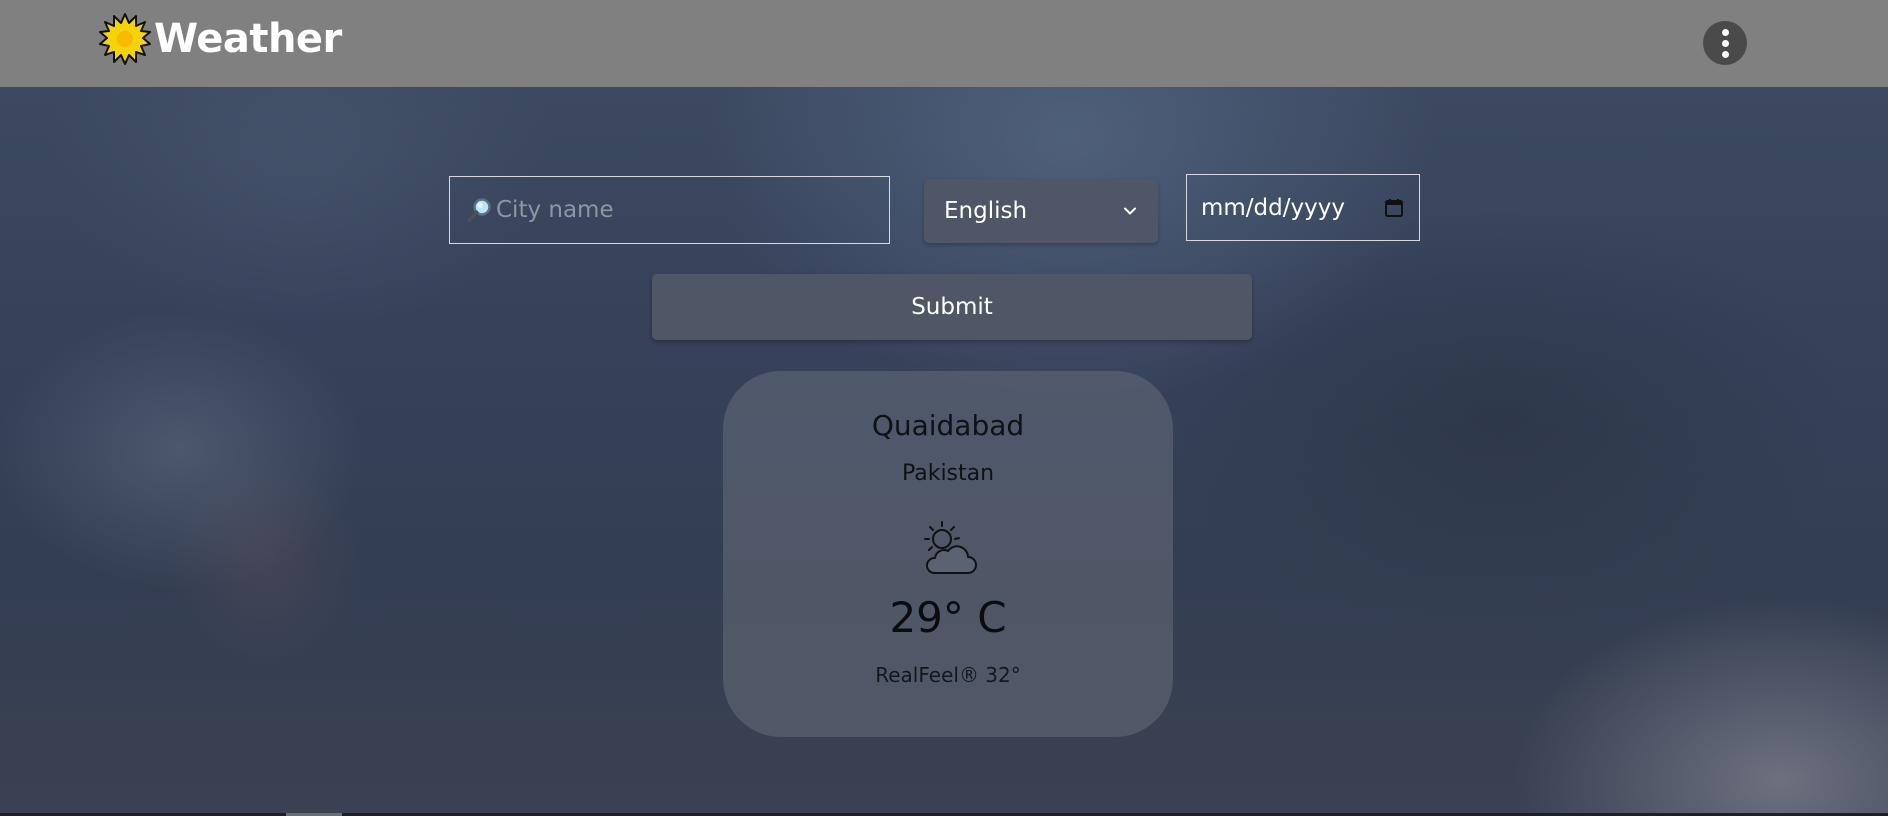  I want to click on top-bar: Weather, so click(944, 43).